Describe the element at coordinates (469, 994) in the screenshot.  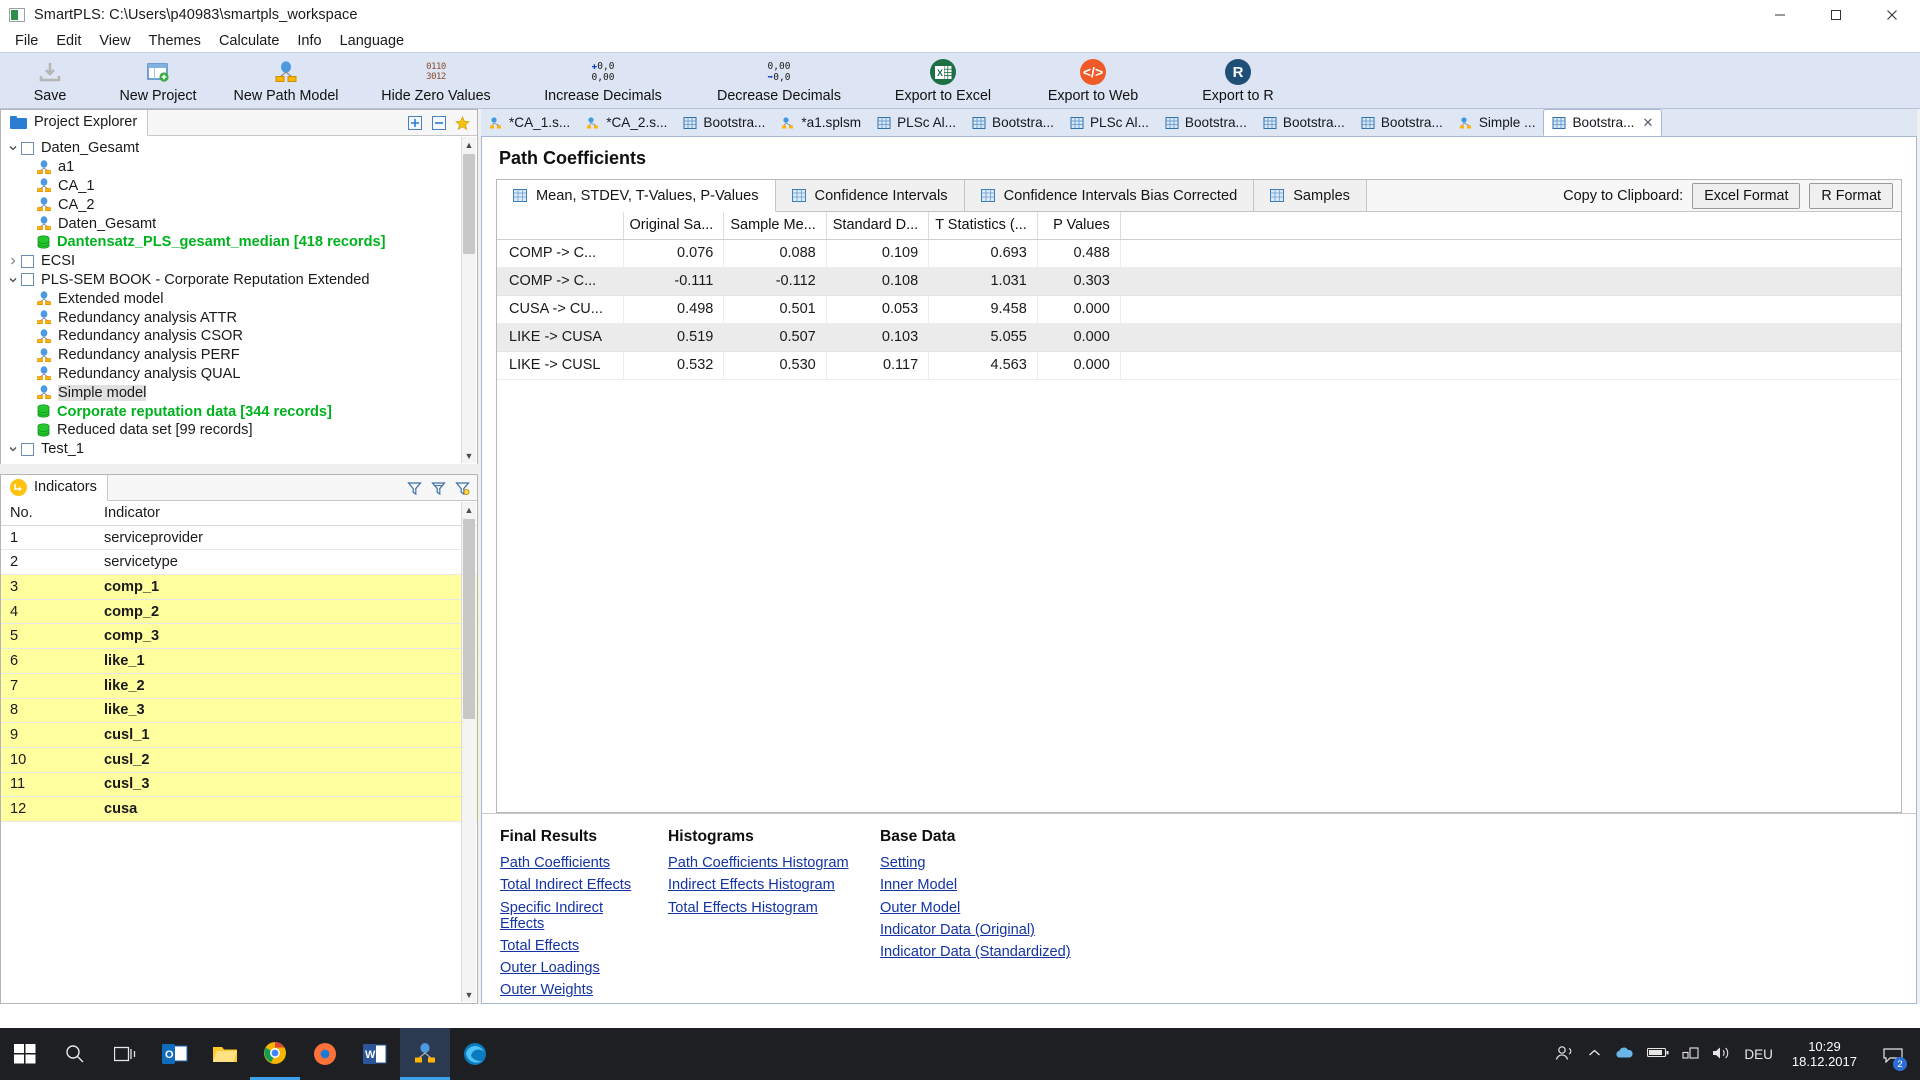
I see `scroll-down-icon: ▼` at that location.